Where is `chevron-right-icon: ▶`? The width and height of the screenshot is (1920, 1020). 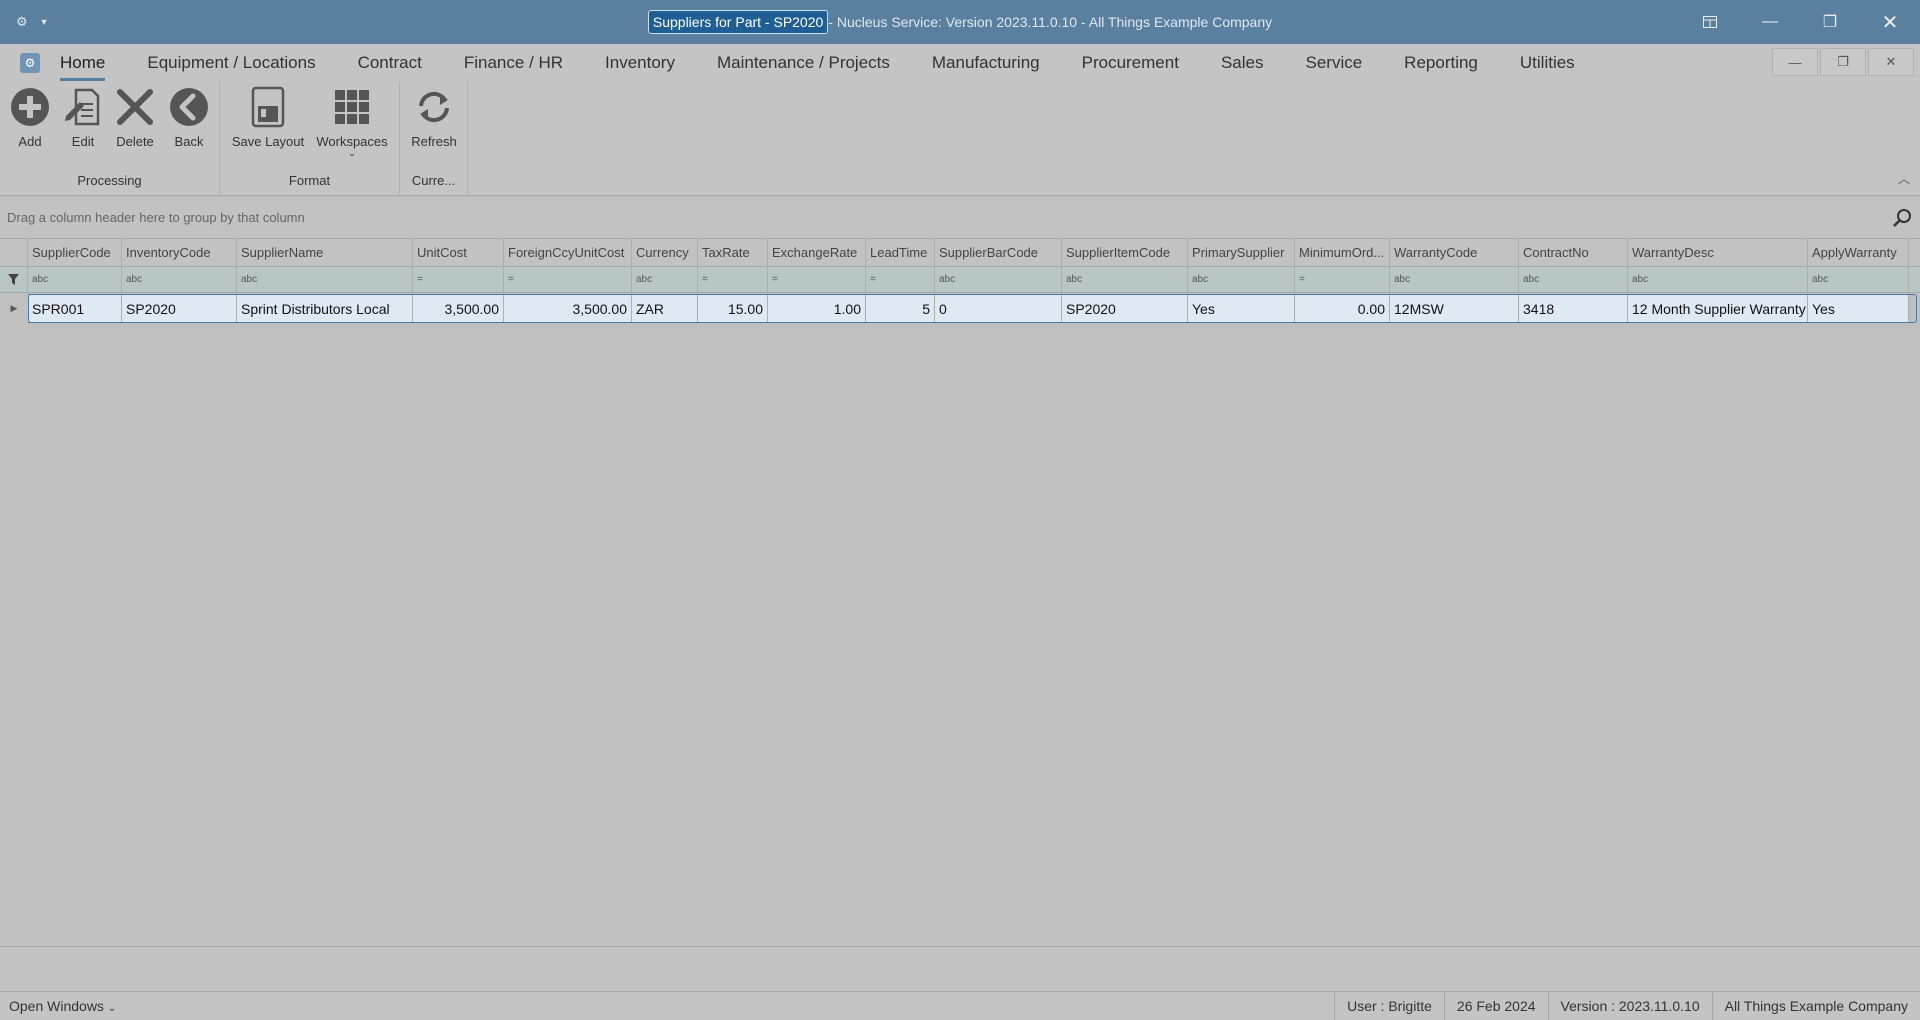
chevron-right-icon: ▶ is located at coordinates (14, 308).